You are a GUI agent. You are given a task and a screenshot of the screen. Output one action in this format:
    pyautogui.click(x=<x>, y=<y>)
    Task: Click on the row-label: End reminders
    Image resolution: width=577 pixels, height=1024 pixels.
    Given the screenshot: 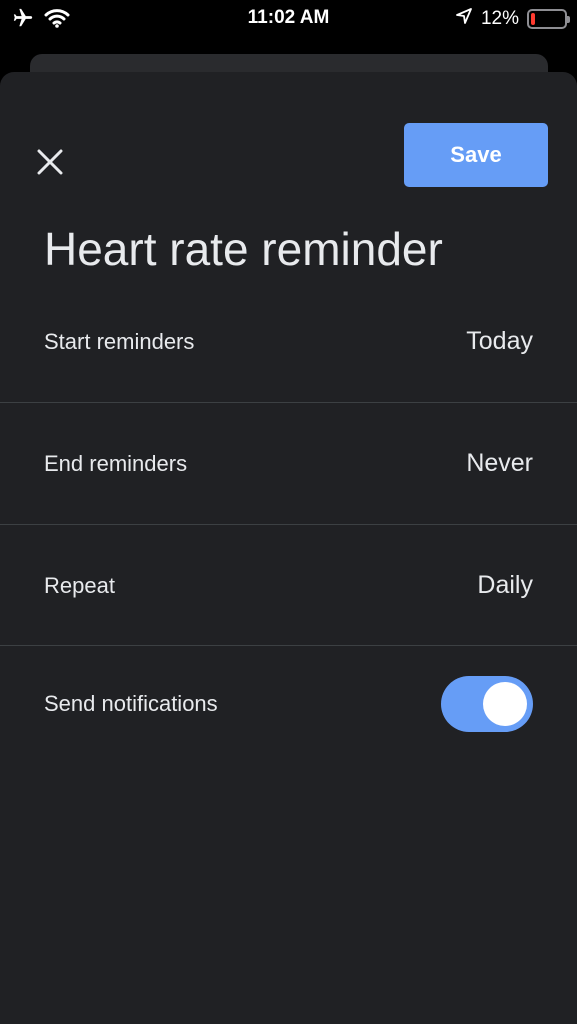 What is the action you would take?
    pyautogui.click(x=116, y=463)
    